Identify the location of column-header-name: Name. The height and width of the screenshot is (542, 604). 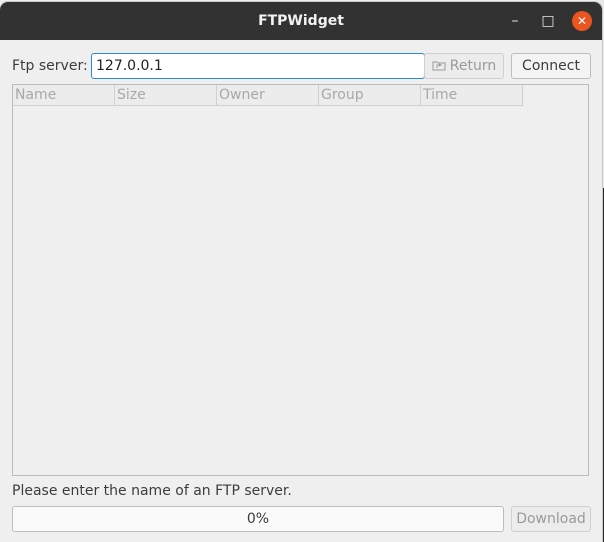
(64, 95).